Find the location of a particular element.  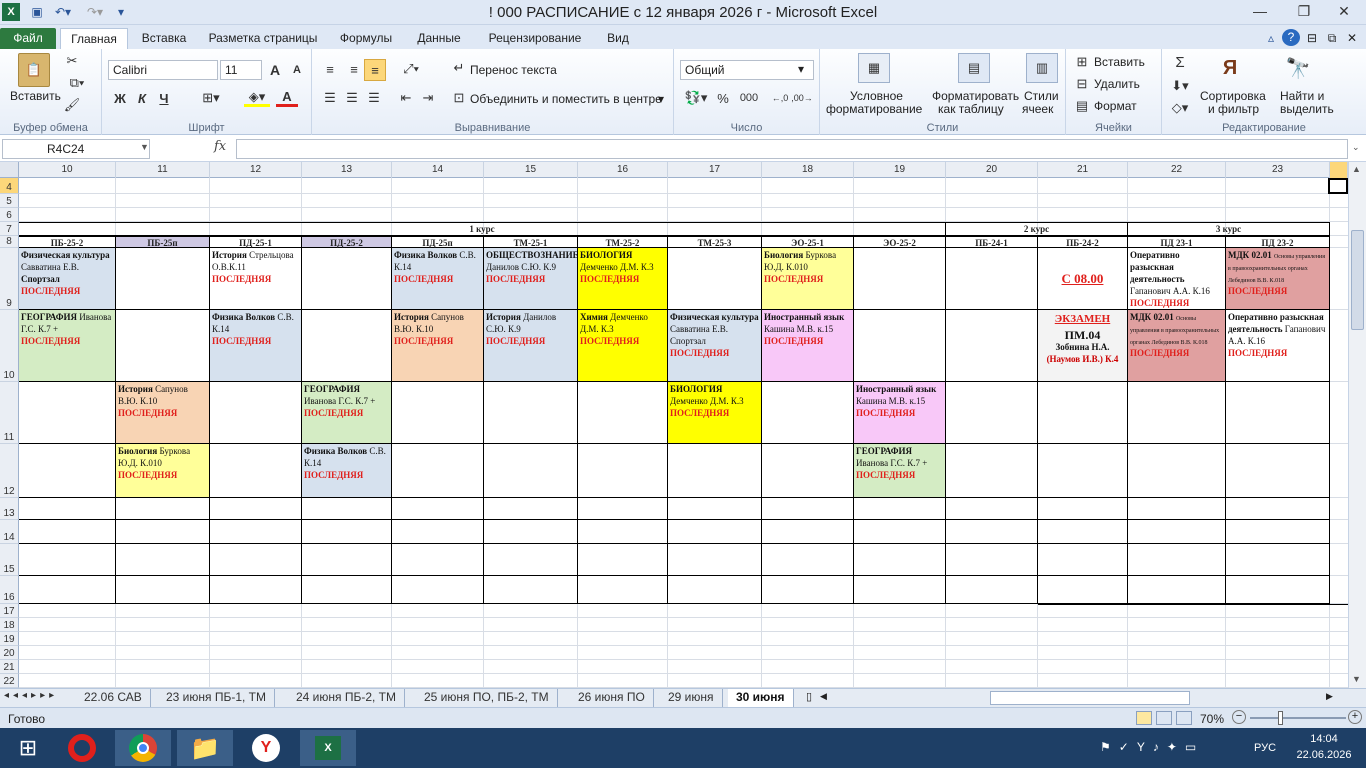

lesson-cell: История Стрельцова О.В.К.11 ПОСЛЕДНЯЯ is located at coordinates (256, 279).